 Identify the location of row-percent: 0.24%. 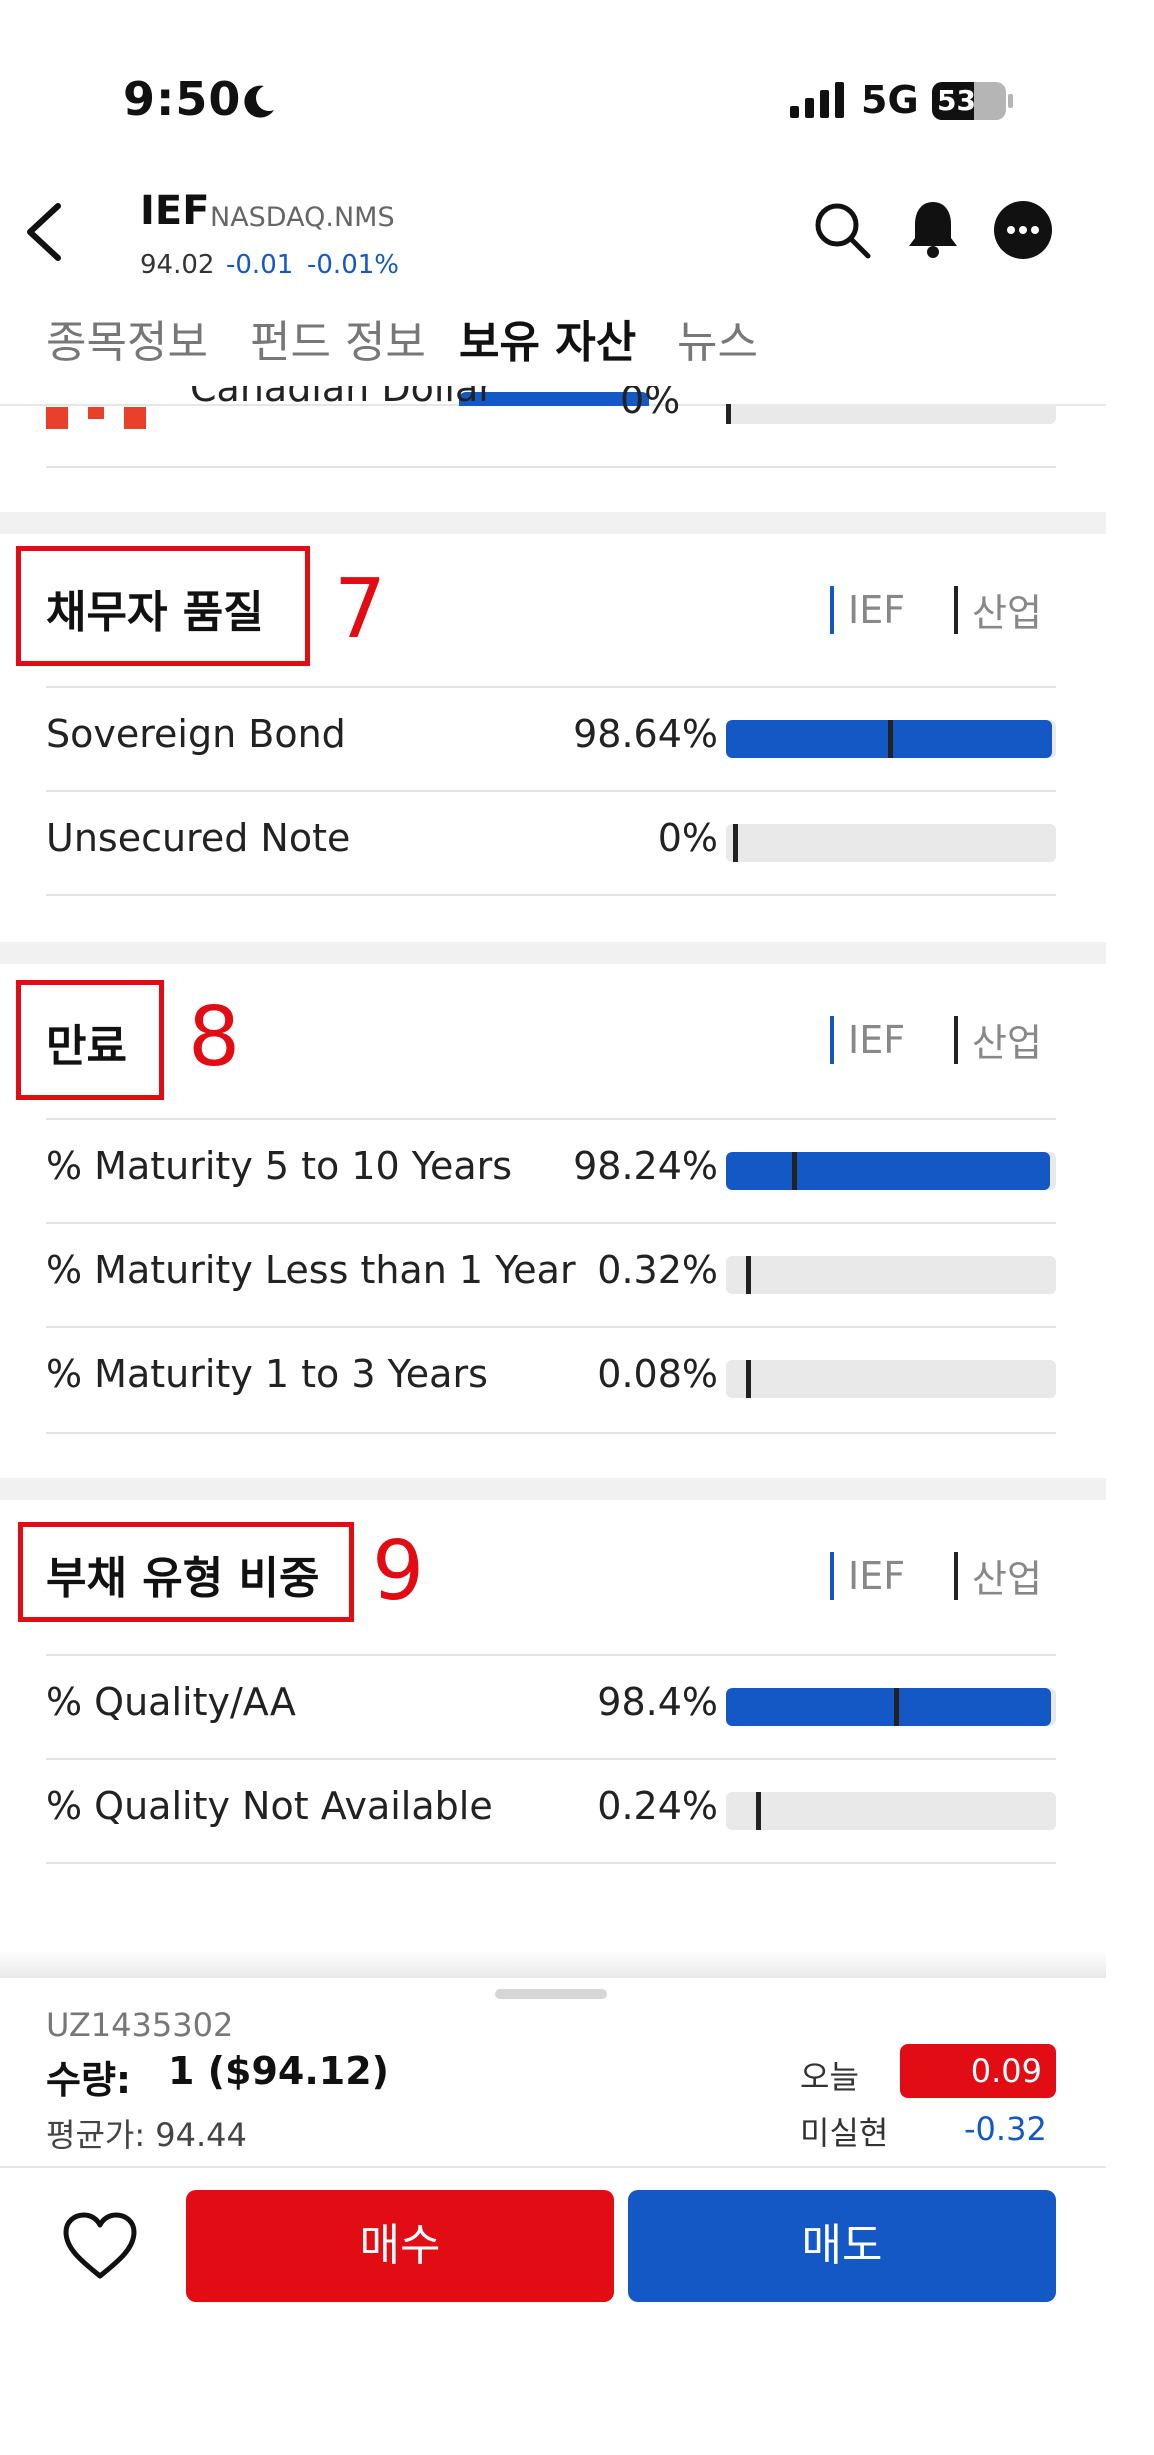
(657, 1806).